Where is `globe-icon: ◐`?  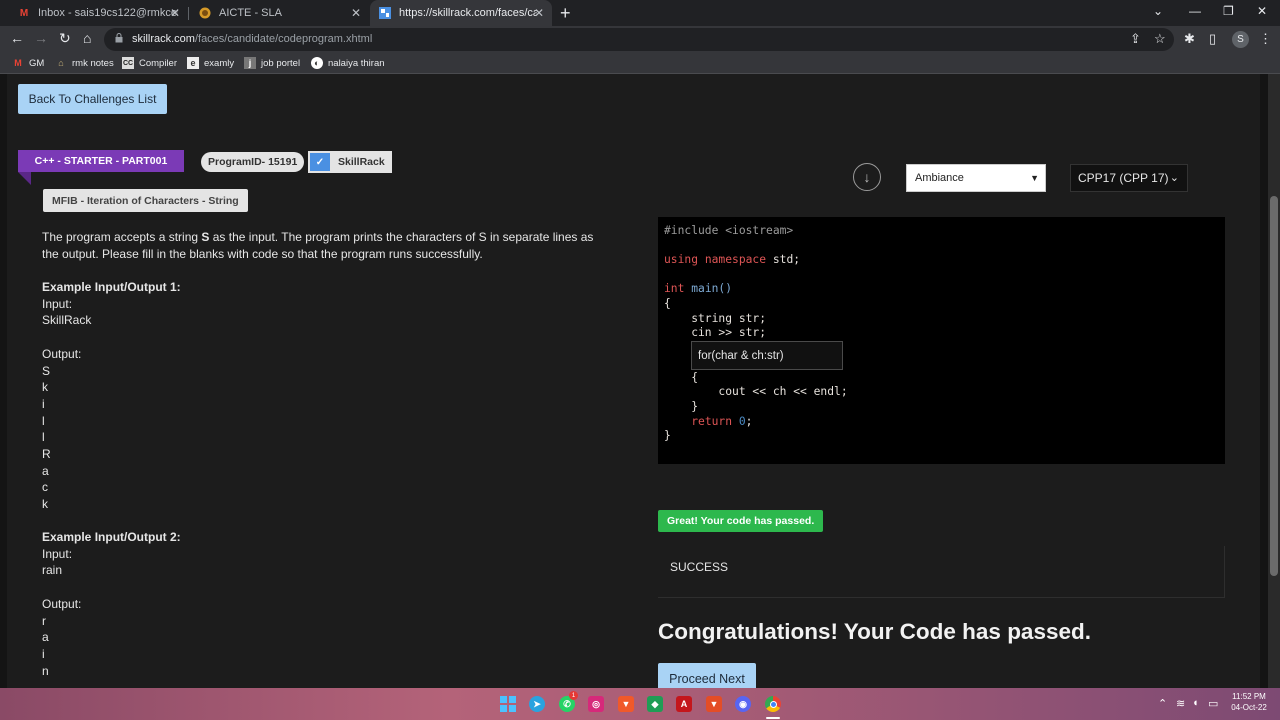 globe-icon: ◐ is located at coordinates (317, 63).